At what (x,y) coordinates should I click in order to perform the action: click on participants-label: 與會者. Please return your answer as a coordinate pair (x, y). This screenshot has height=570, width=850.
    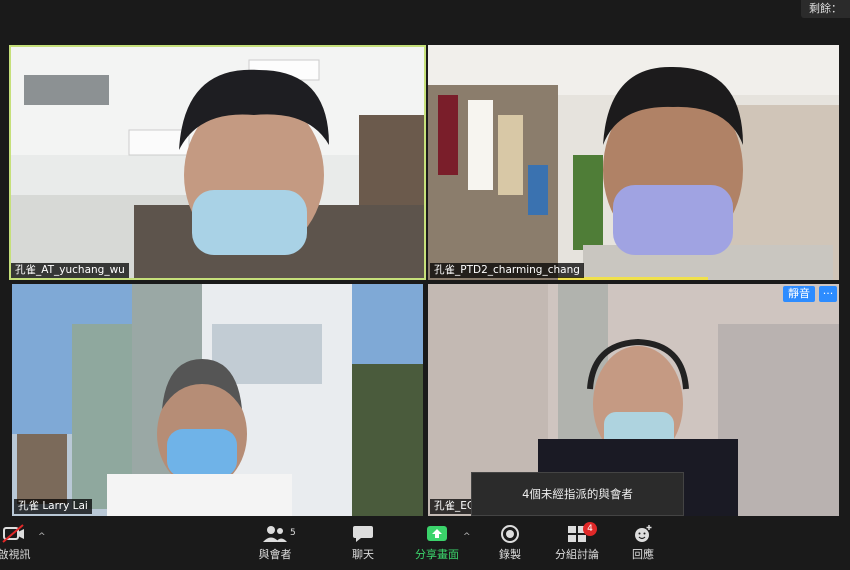
    Looking at the image, I should click on (275, 554).